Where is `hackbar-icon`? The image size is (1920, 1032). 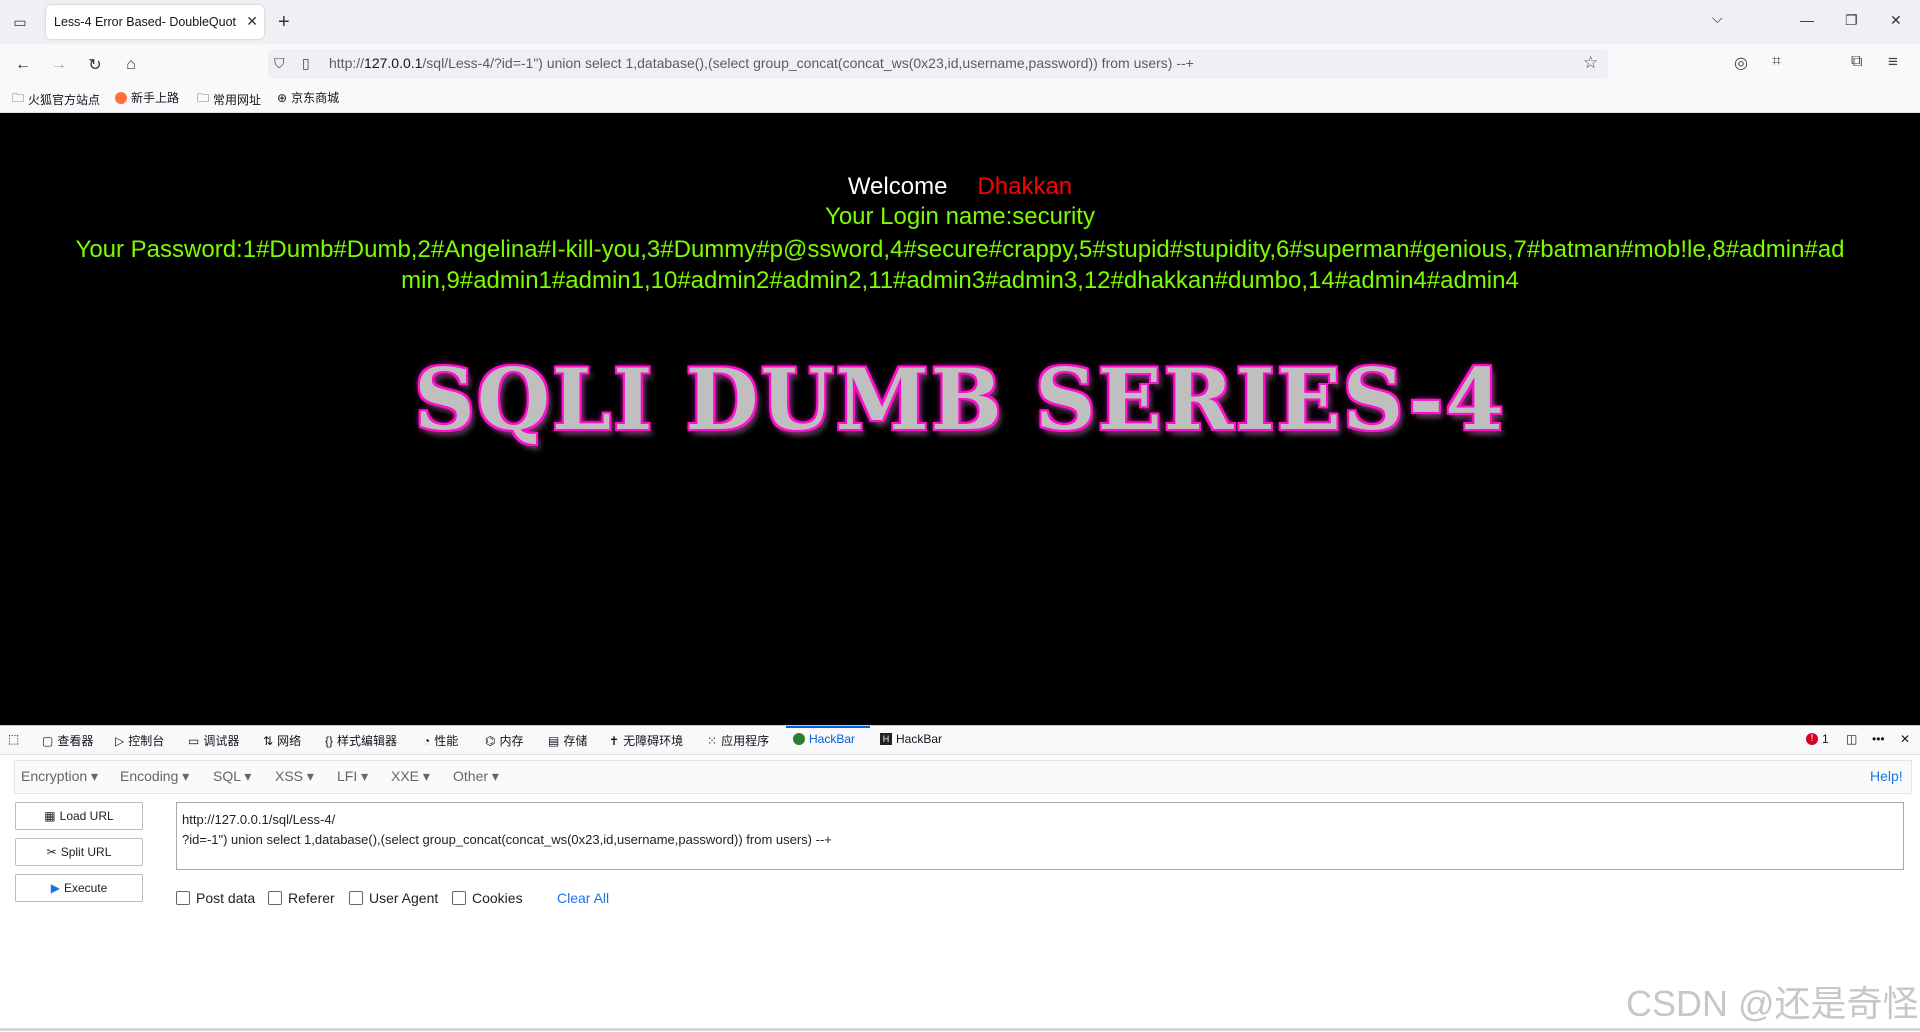
hackbar-icon is located at coordinates (799, 739).